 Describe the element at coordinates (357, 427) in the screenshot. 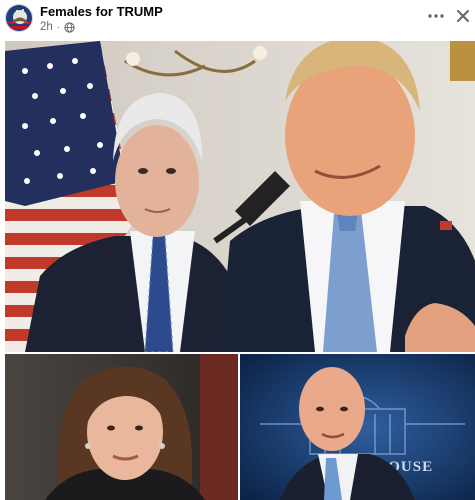

I see `post-photo-right: ITE HOUSE` at that location.